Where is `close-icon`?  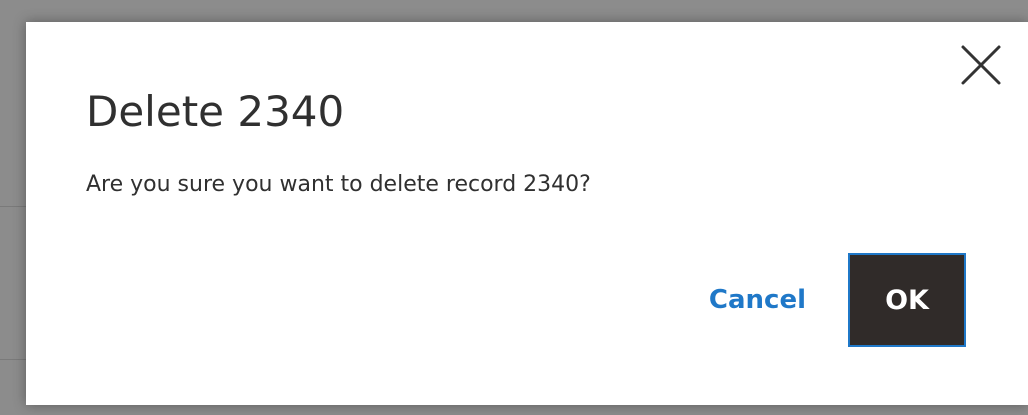 close-icon is located at coordinates (981, 65).